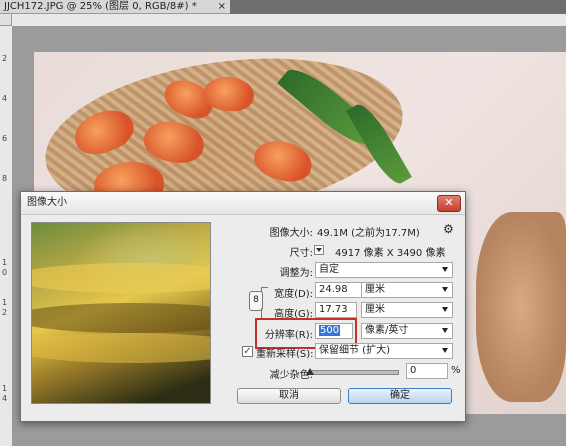 Image resolution: width=566 pixels, height=446 pixels. I want to click on image-preview, so click(121, 313).